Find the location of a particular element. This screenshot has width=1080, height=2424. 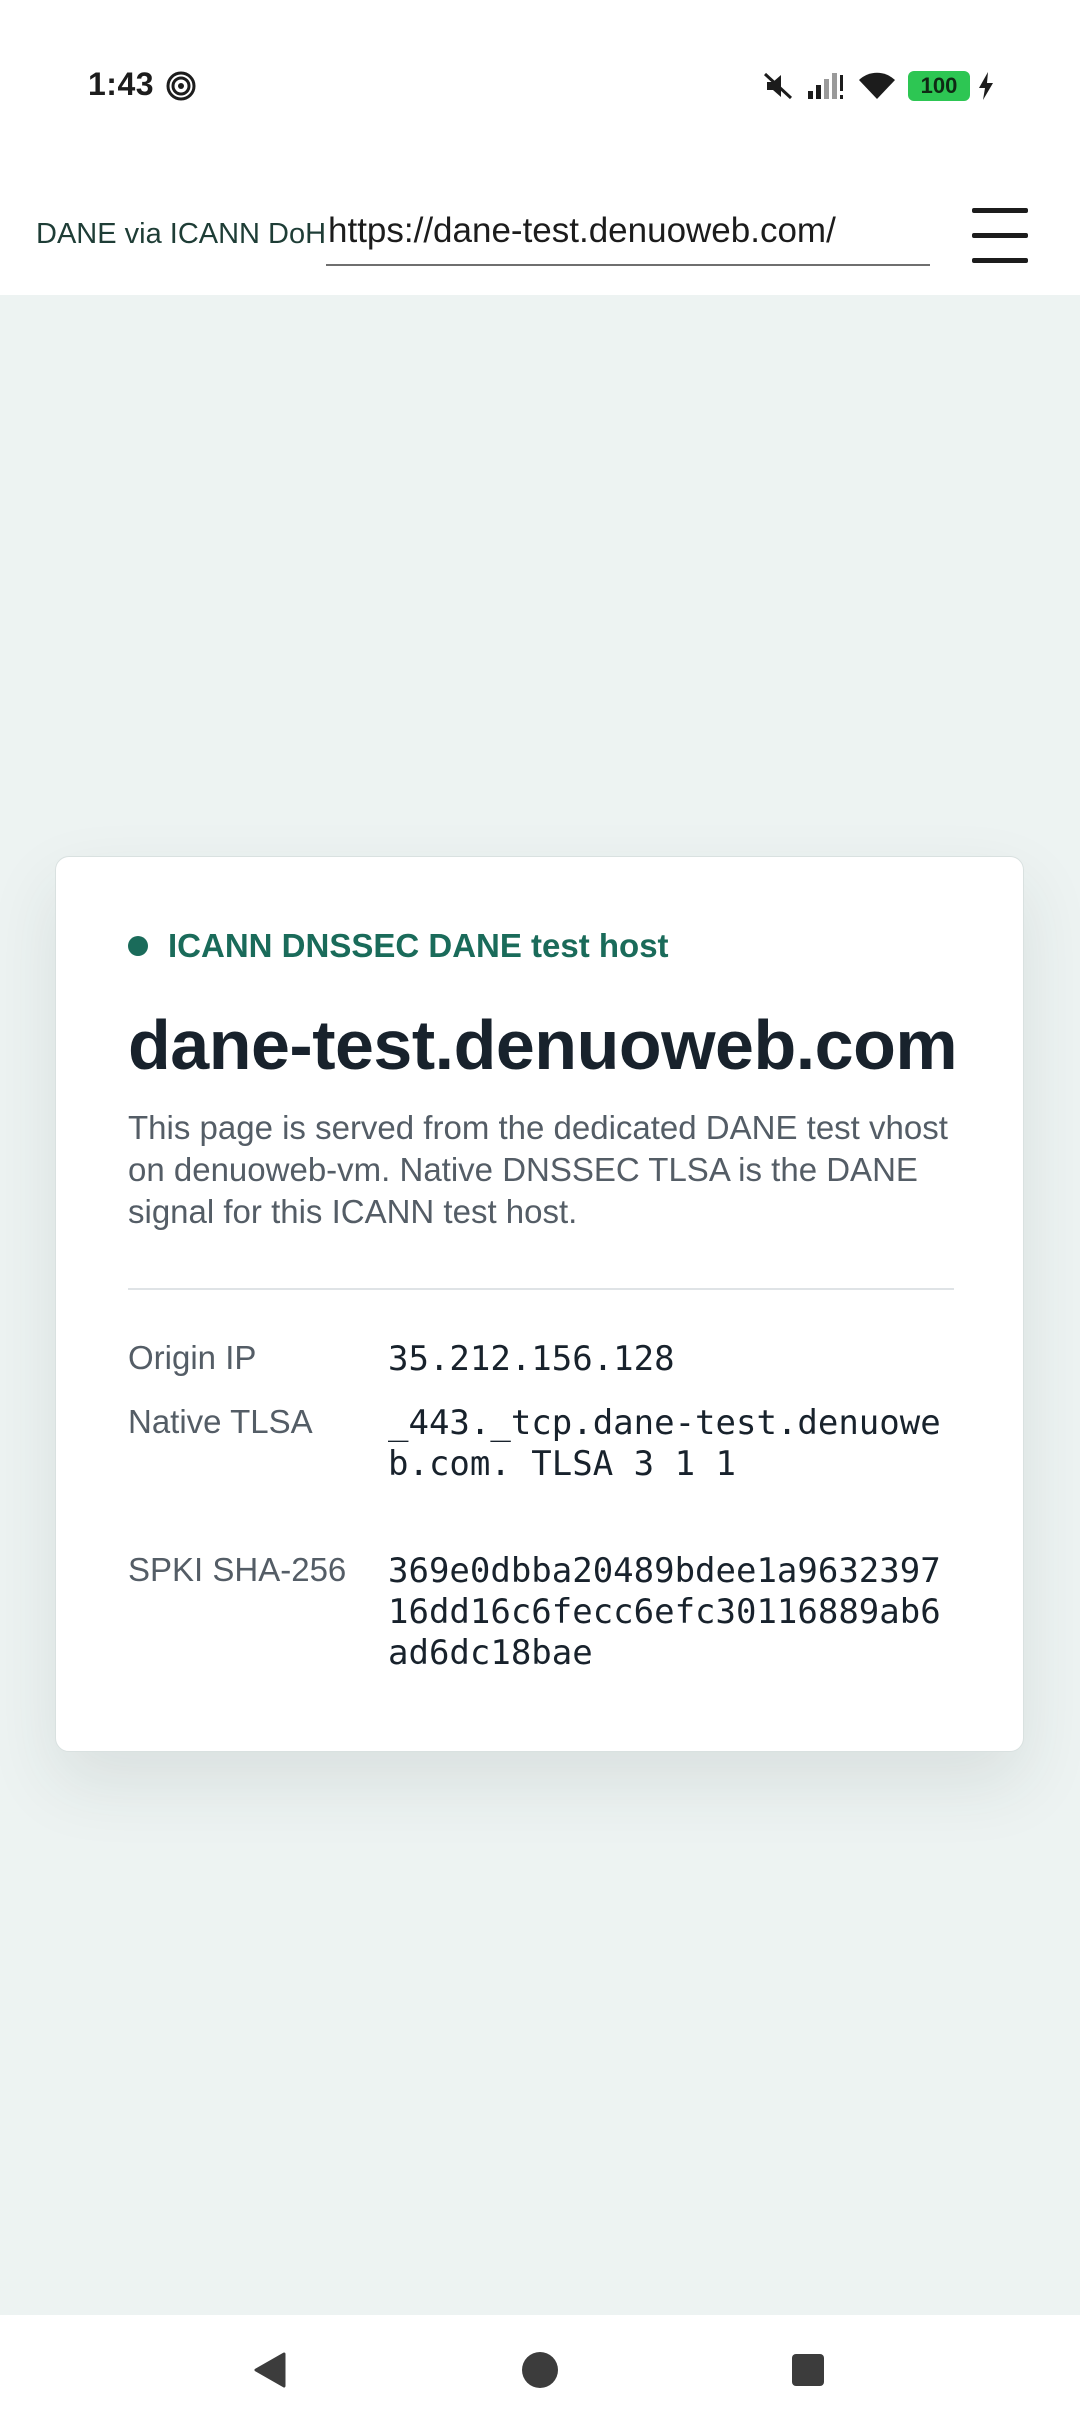

status-time: 1:43 is located at coordinates (121, 84).